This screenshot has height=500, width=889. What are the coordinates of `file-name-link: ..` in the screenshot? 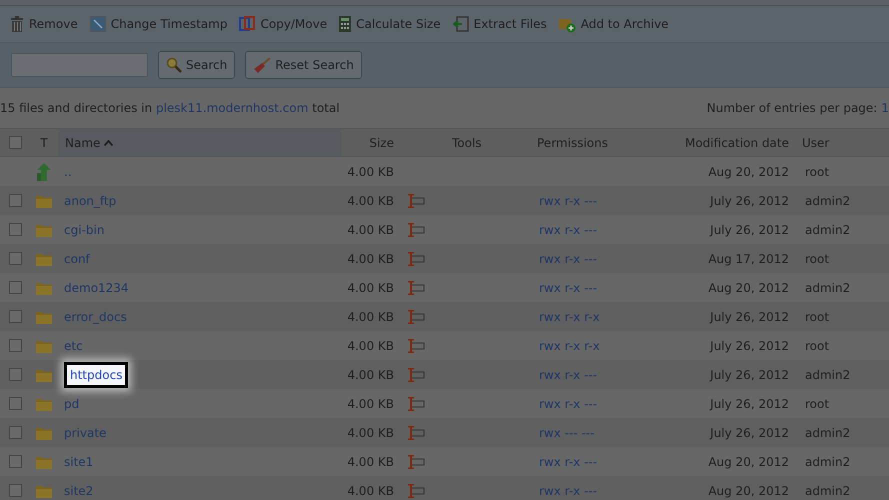 It's located at (68, 171).